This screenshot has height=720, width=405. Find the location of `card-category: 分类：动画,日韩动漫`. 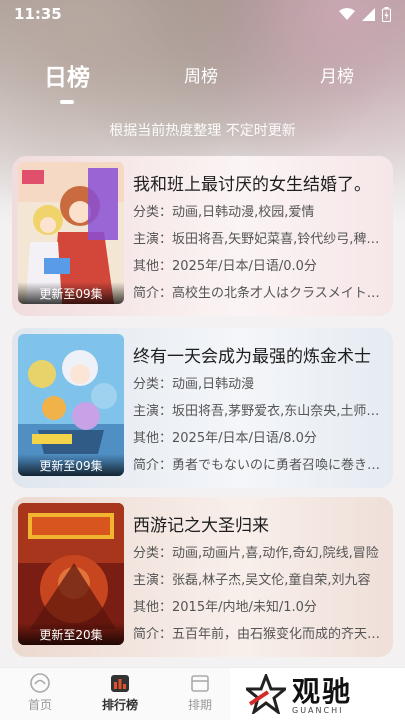

card-category: 分类：动画,日韩动漫 is located at coordinates (194, 384).